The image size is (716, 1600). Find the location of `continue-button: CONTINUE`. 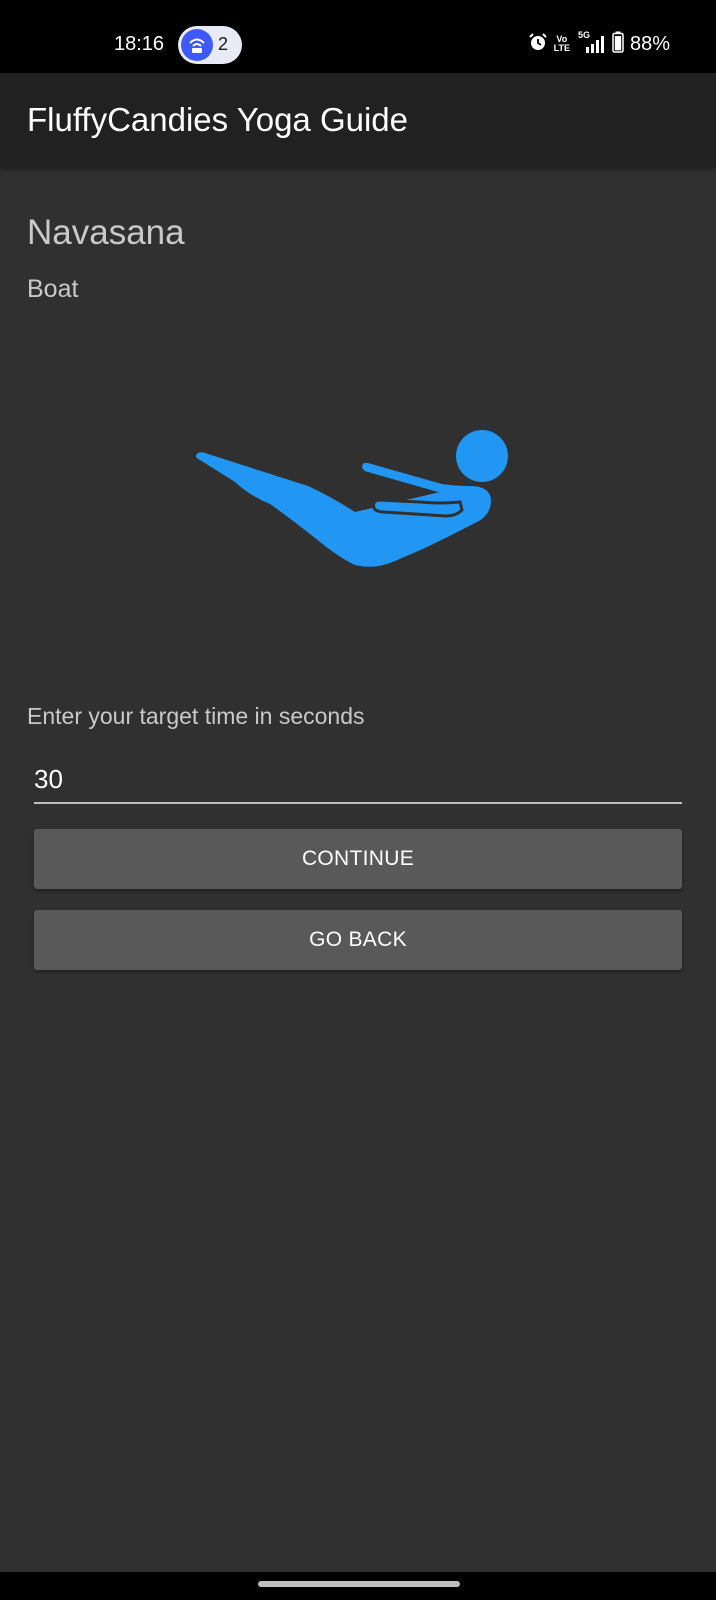

continue-button: CONTINUE is located at coordinates (358, 859).